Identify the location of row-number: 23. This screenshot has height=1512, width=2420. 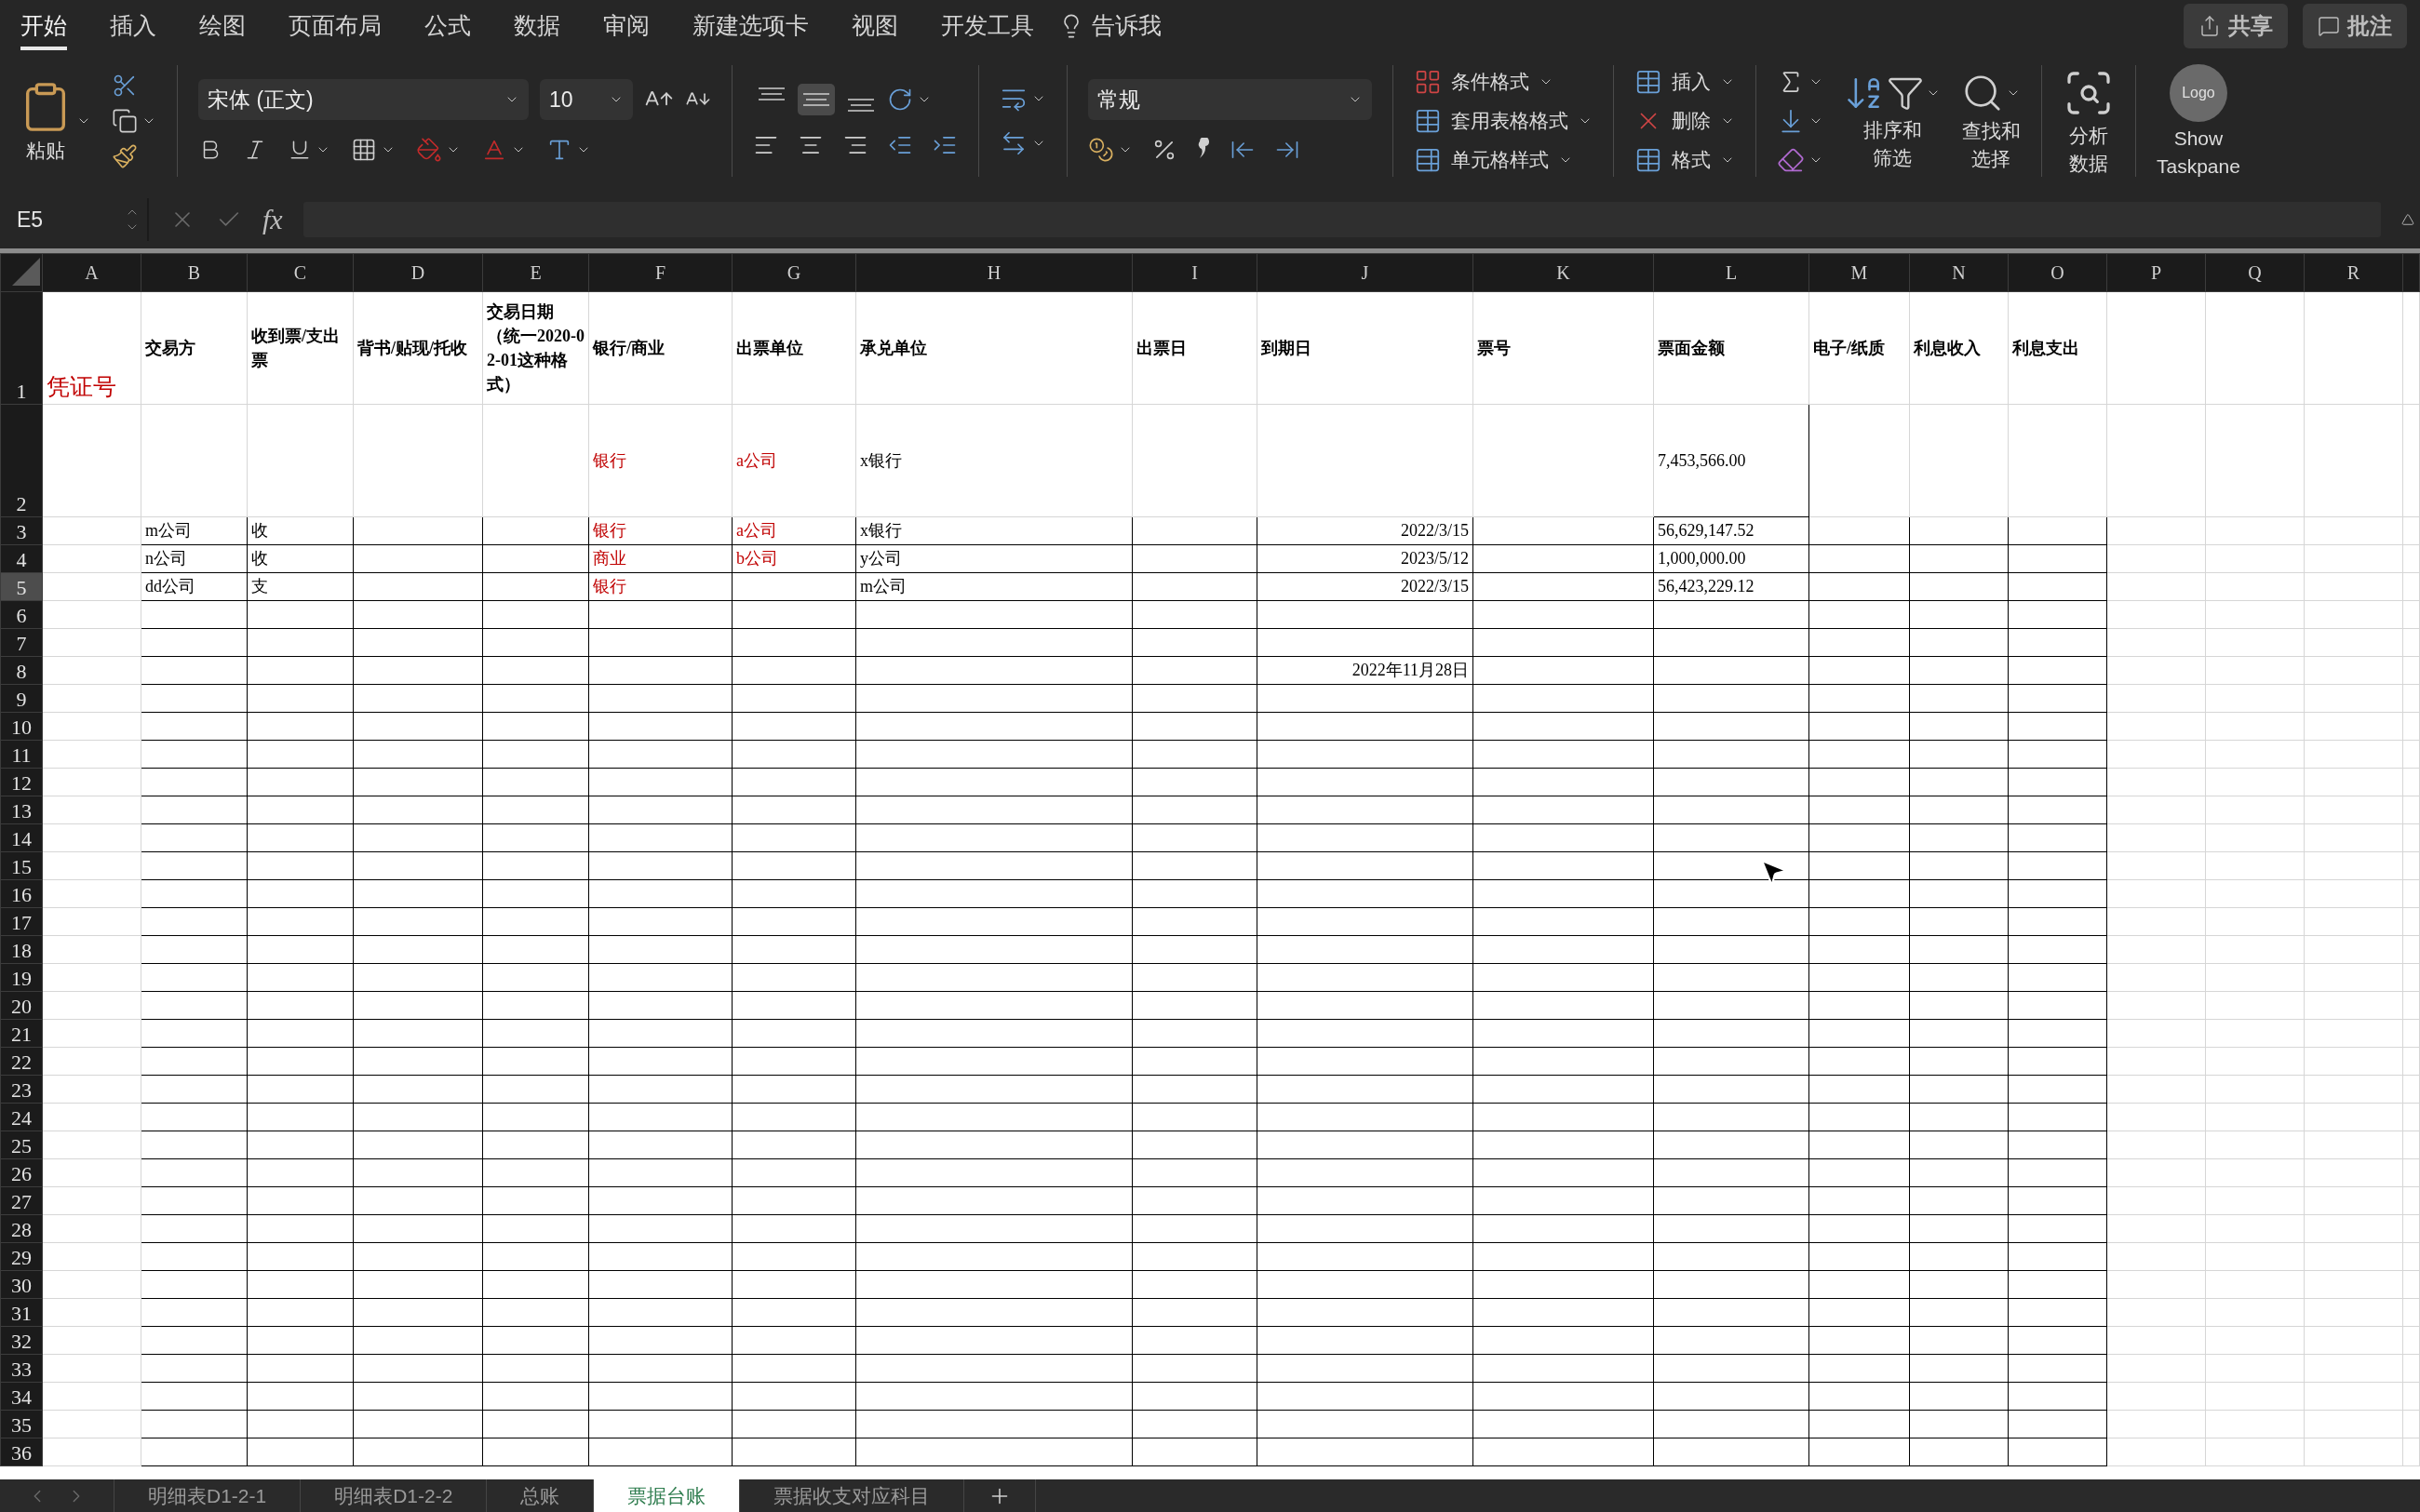
(21, 1089).